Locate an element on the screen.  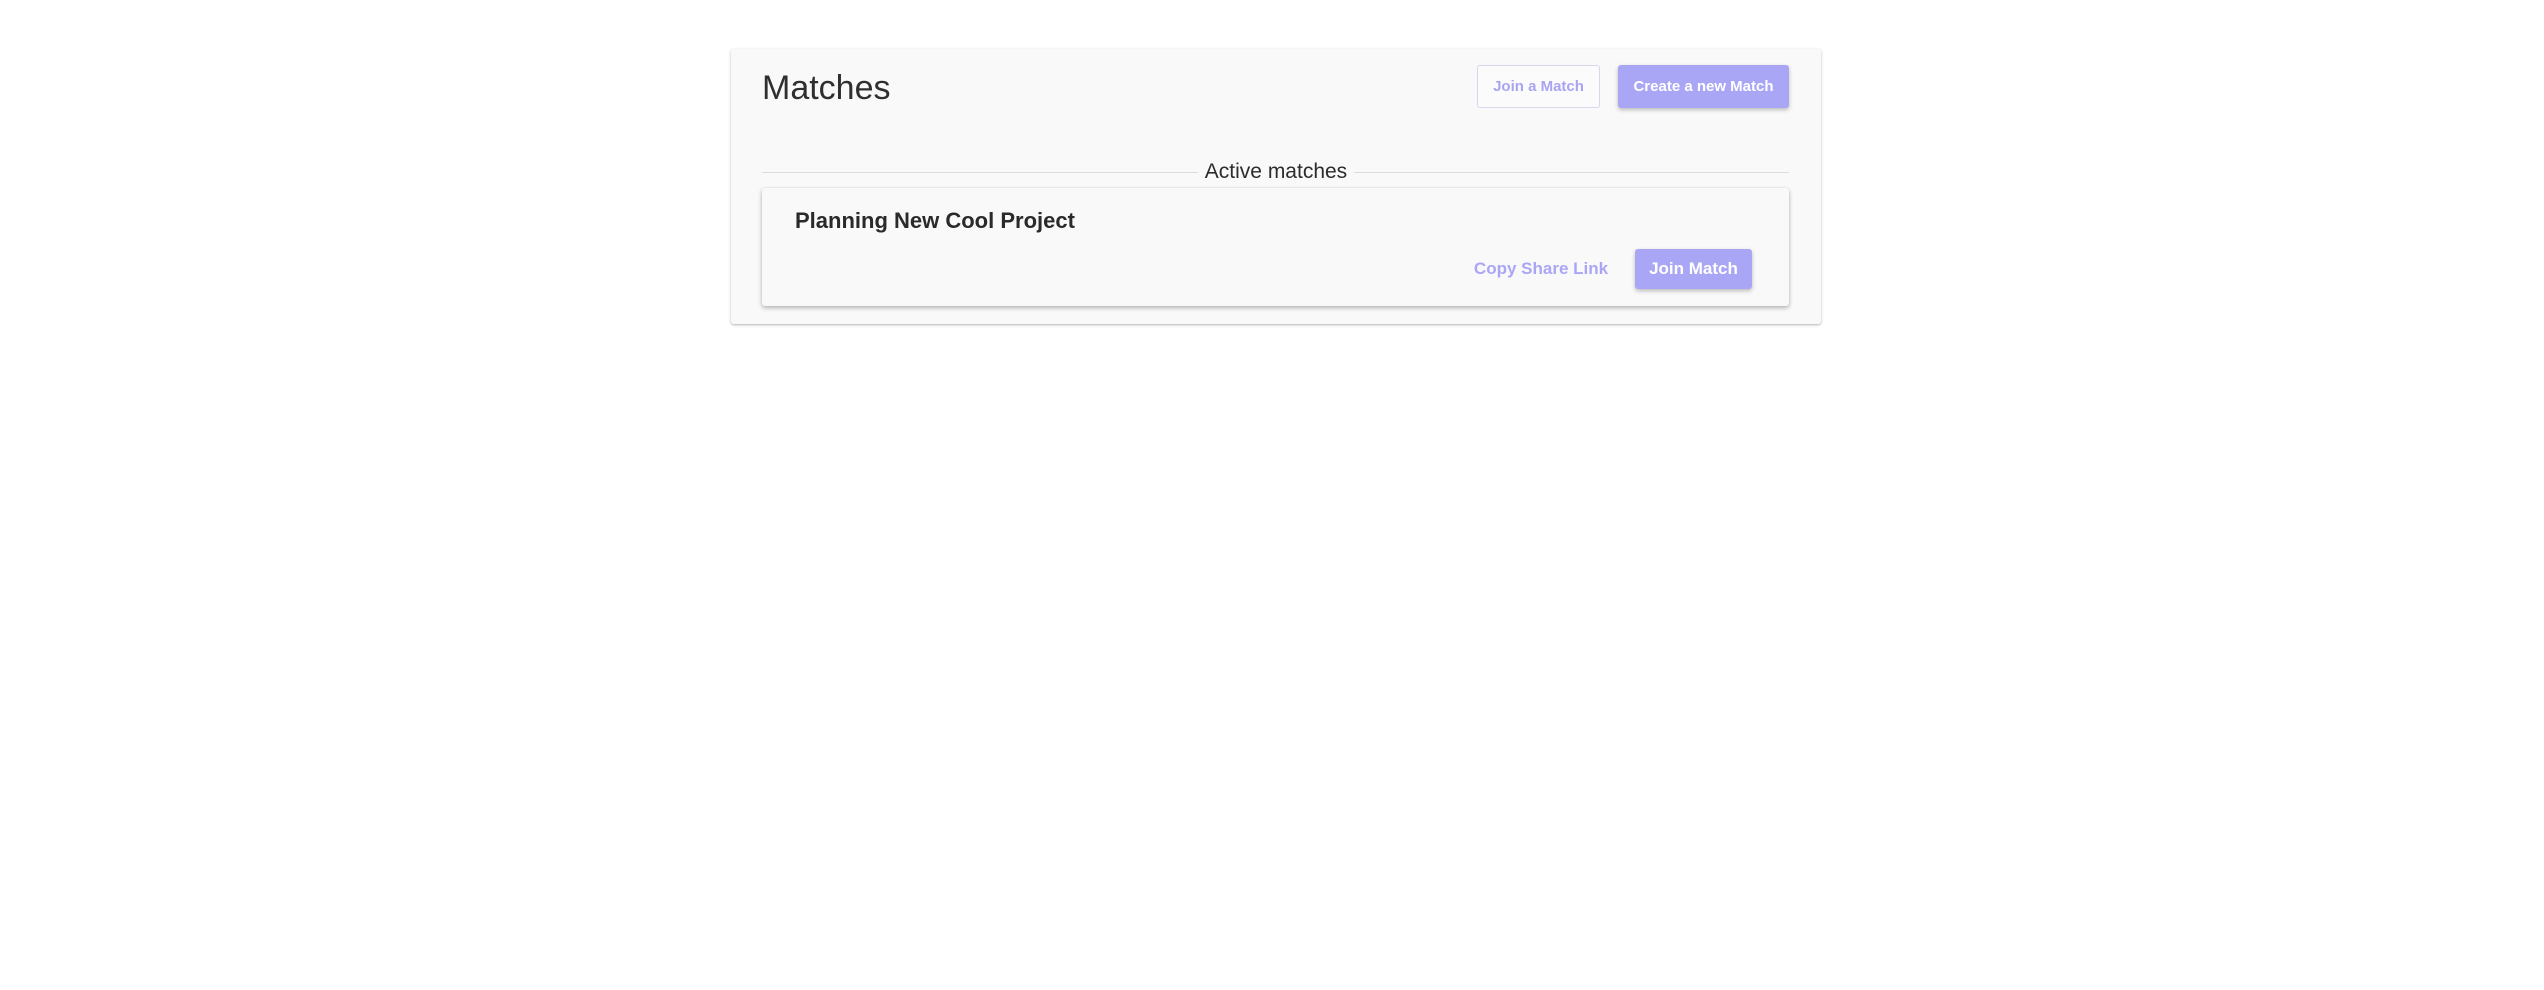
divider-line-right is located at coordinates (1571, 172).